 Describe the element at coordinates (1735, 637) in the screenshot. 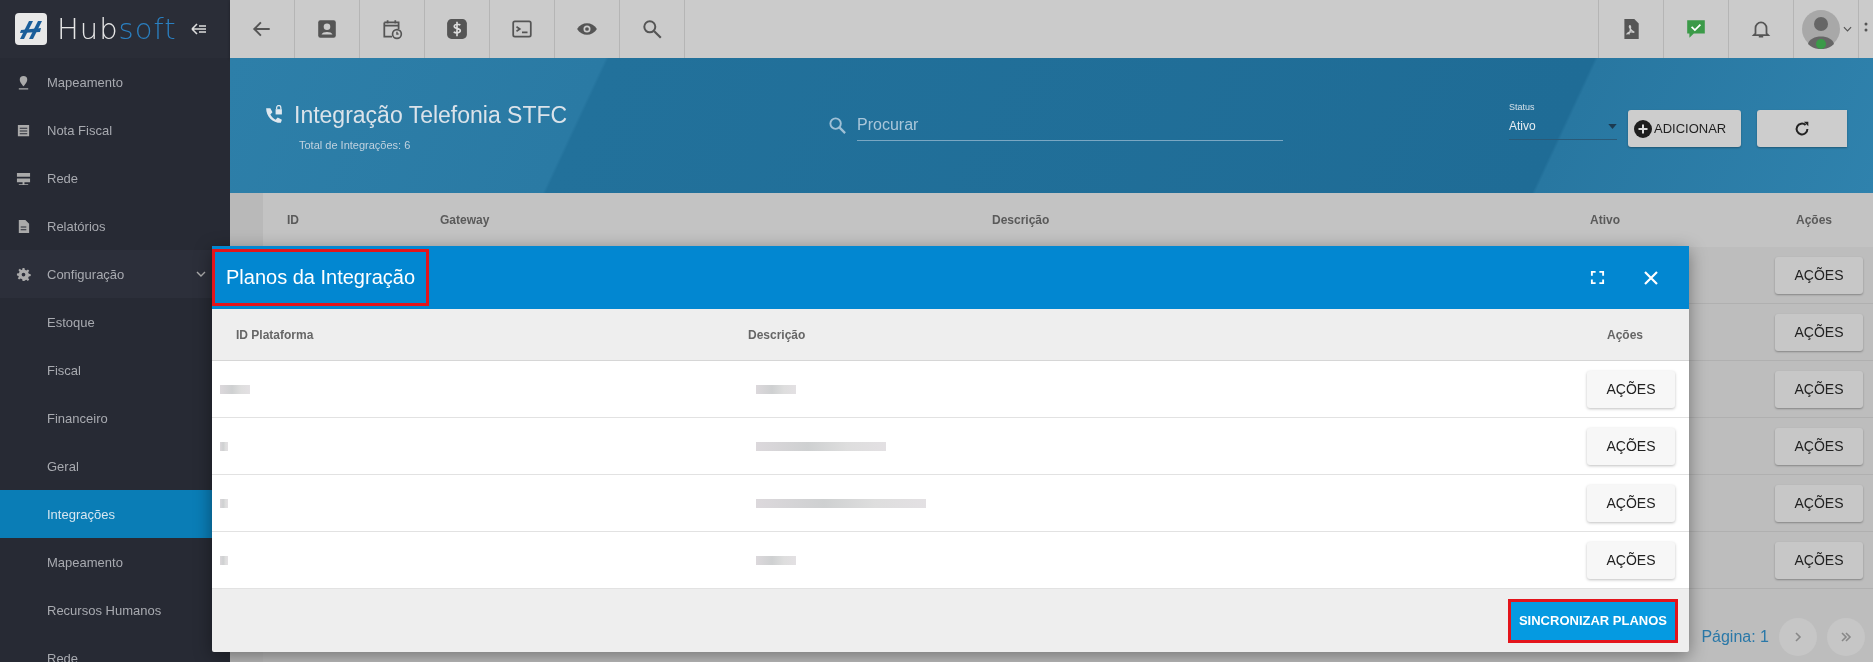

I see `page-indicator: Página: 1` at that location.